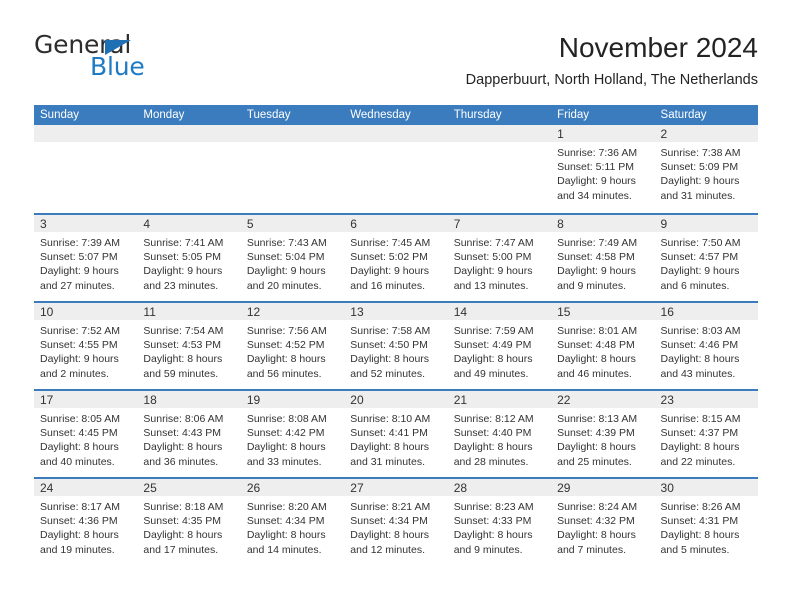  Describe the element at coordinates (150, 488) in the screenshot. I see `day-number: 25` at that location.